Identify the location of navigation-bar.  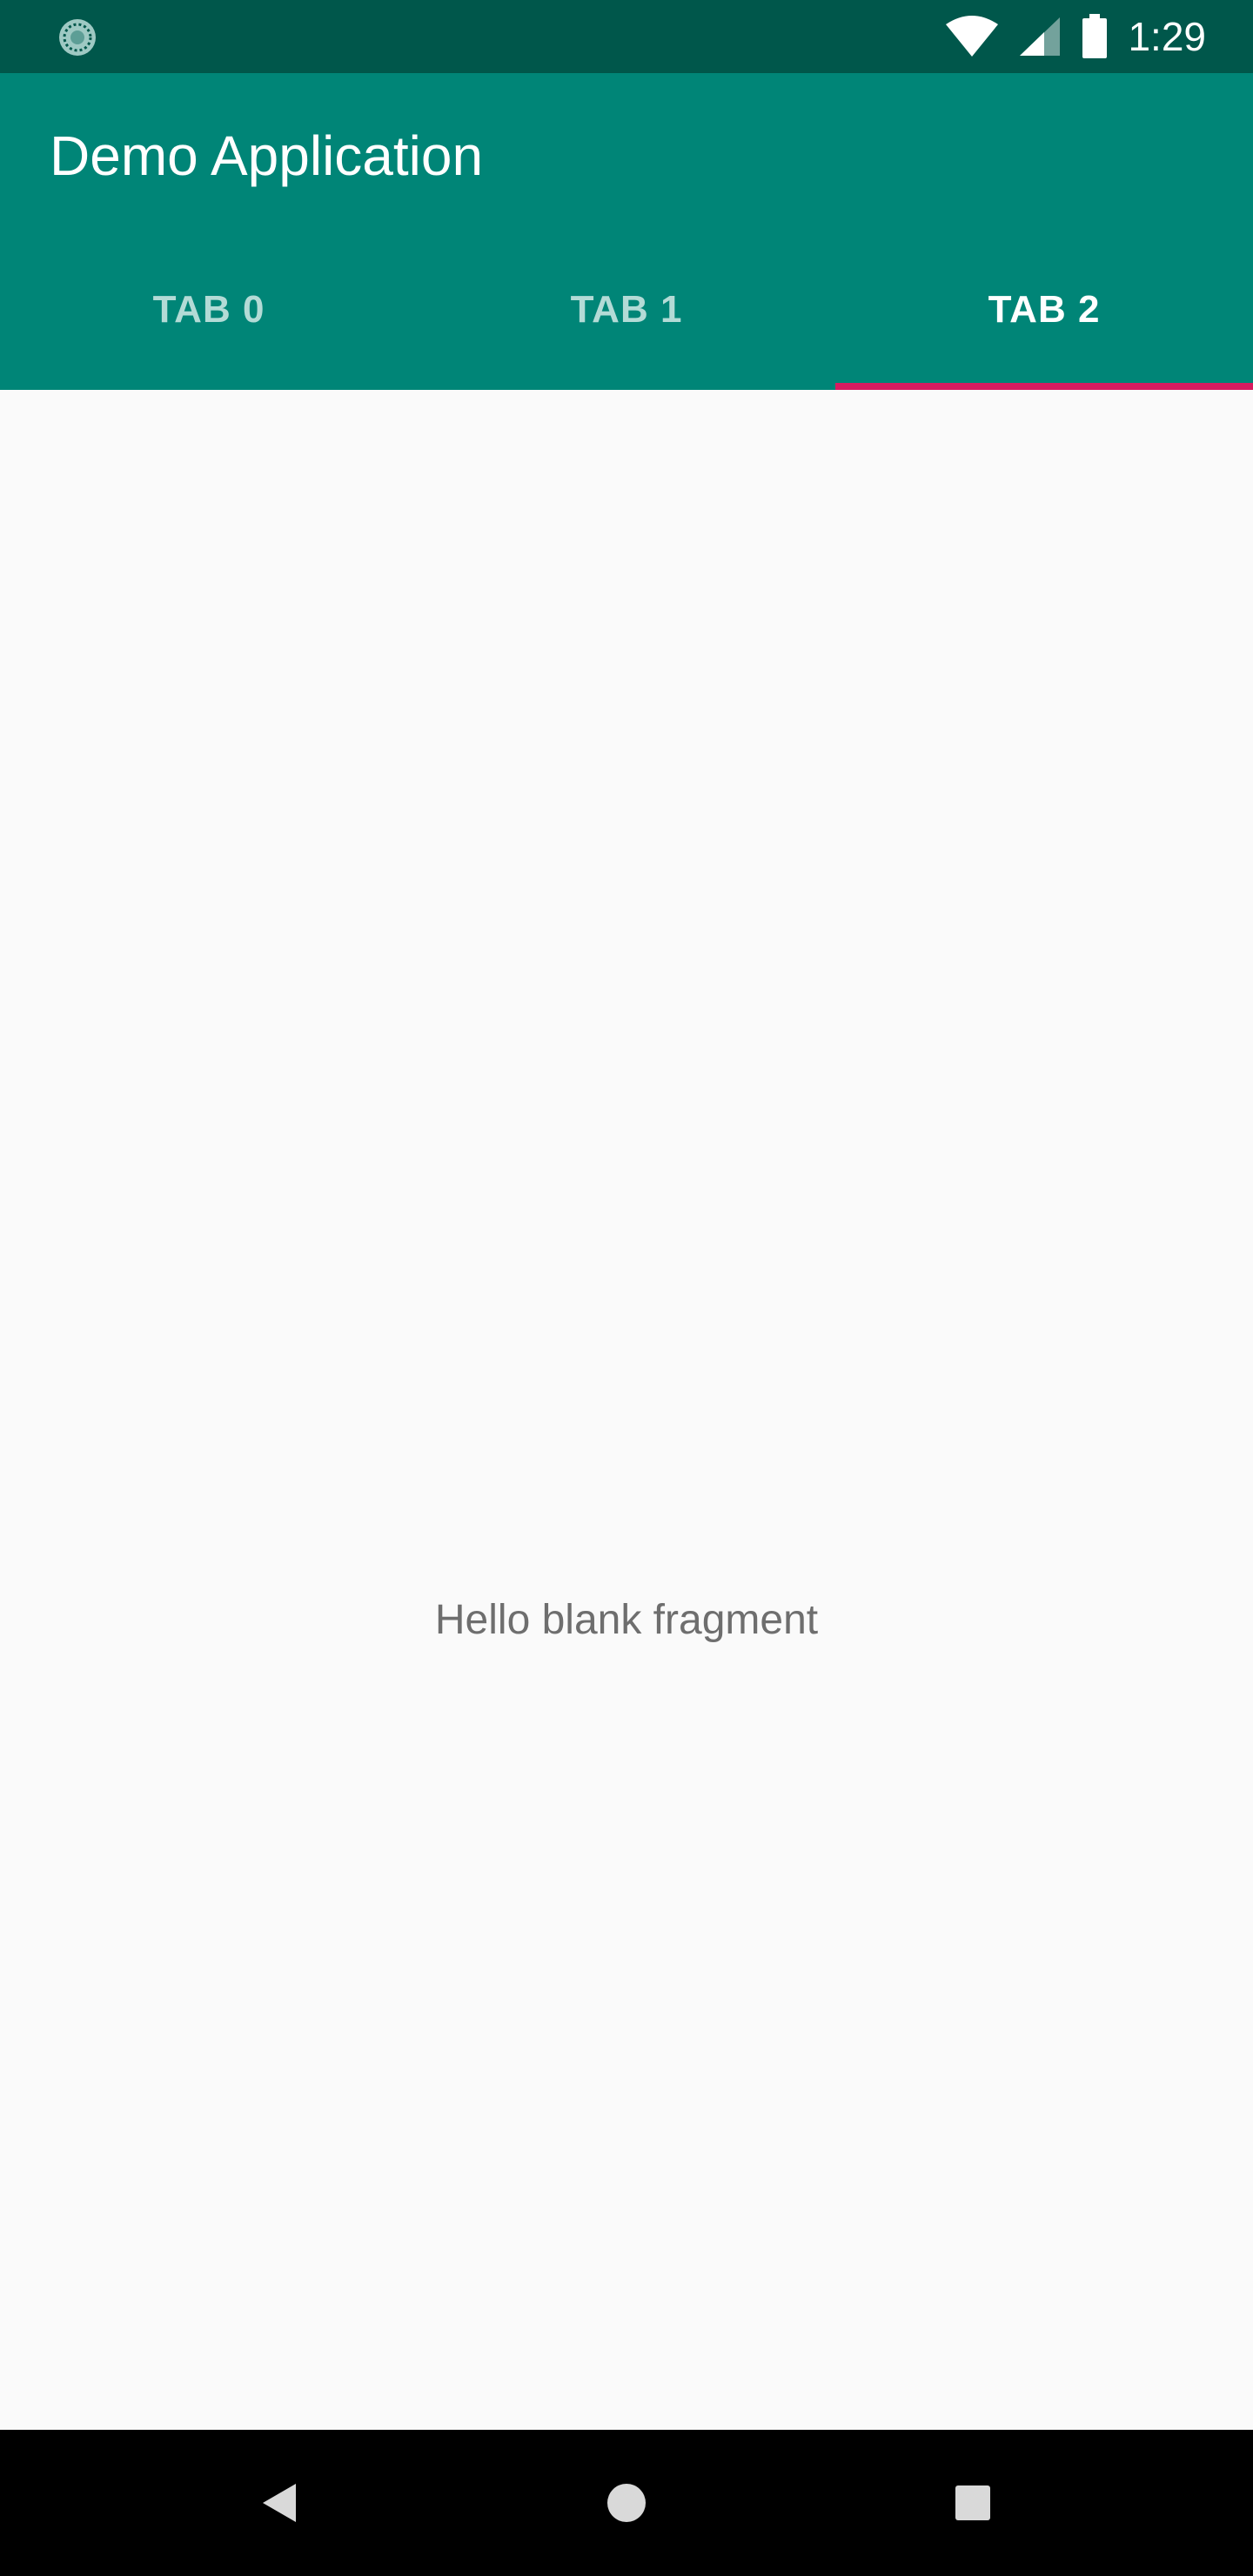
(626, 2503).